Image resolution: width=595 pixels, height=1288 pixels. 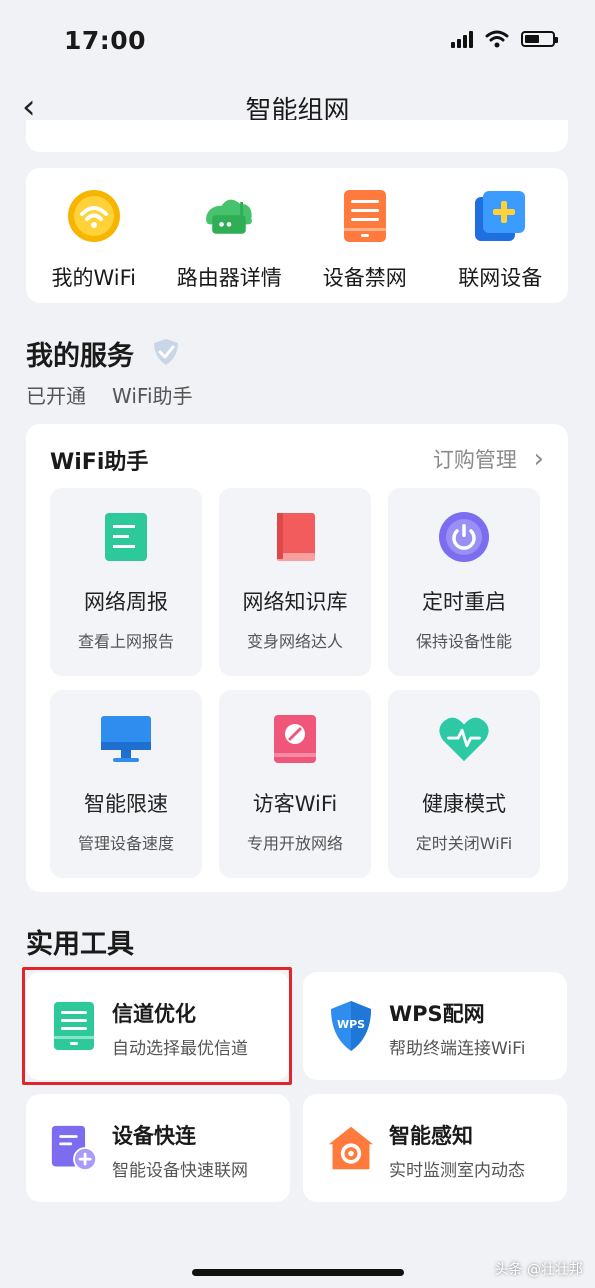 I want to click on quick-label: 设备禁网, so click(x=364, y=278).